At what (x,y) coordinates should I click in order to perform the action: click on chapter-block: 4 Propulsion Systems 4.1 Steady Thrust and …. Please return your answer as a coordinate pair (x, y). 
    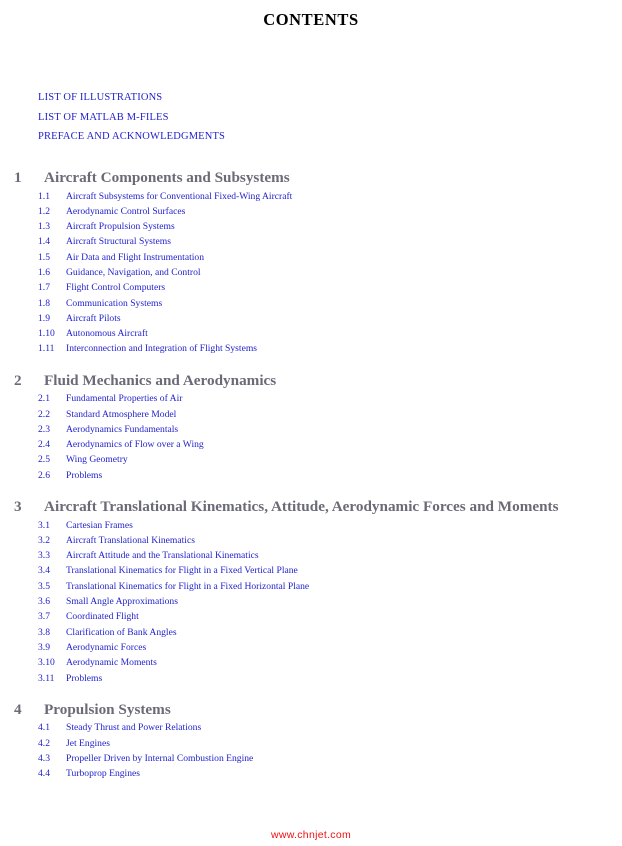
    Looking at the image, I should click on (311, 741).